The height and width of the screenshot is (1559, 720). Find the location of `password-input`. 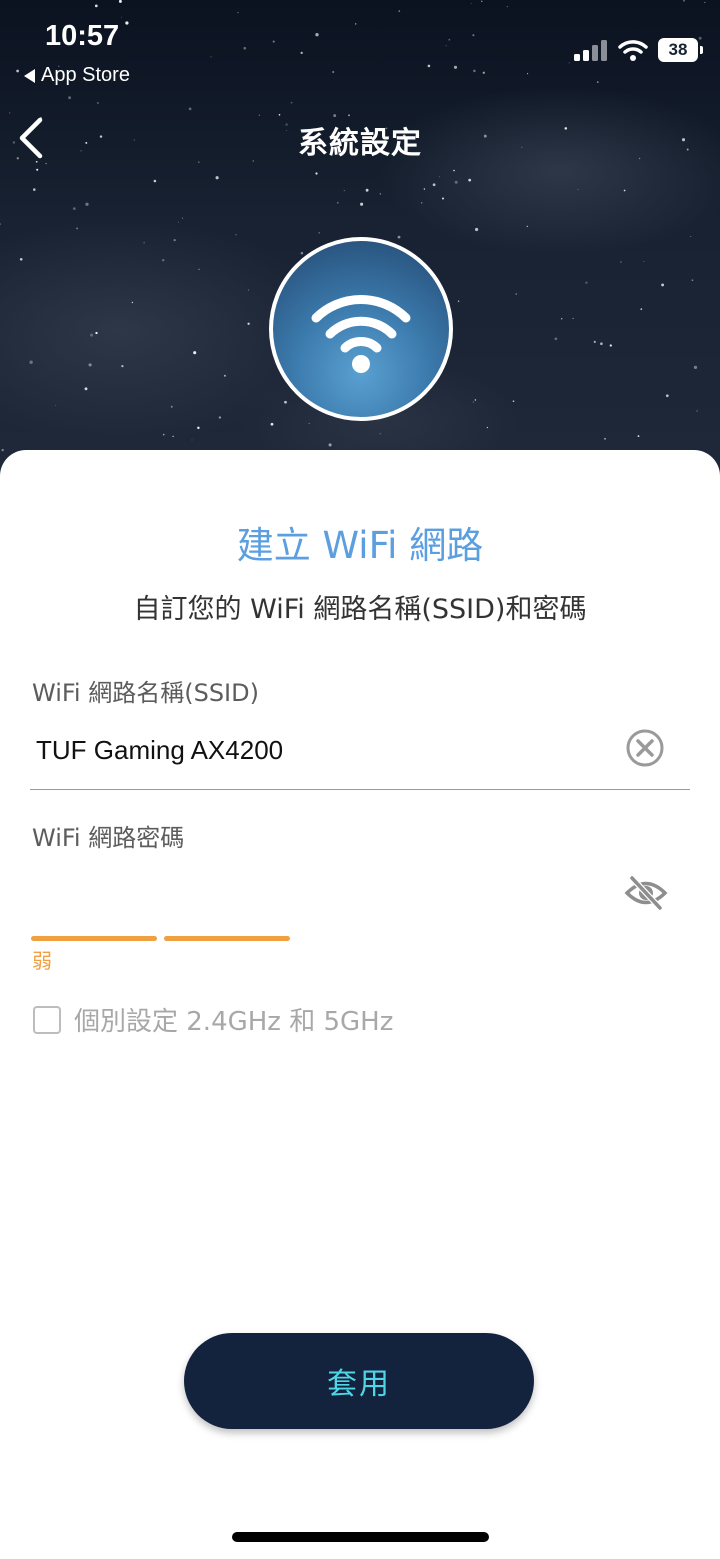

password-input is located at coordinates (322, 891).